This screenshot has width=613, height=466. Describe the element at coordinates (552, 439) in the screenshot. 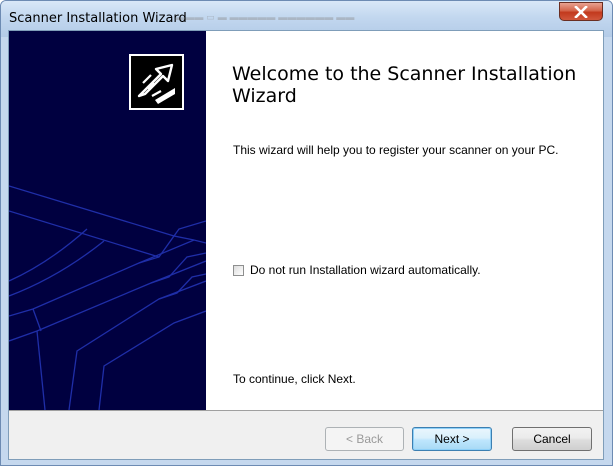

I see `cancel-button: Cancel` at that location.